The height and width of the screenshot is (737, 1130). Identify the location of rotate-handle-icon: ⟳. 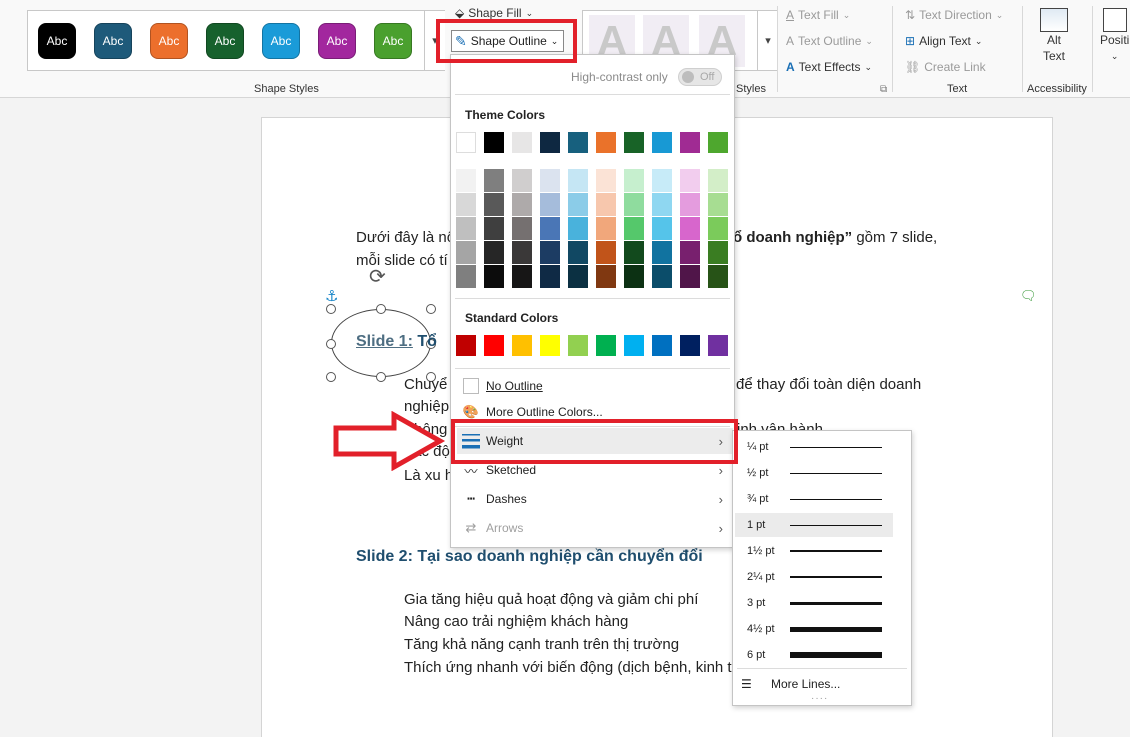
(377, 276).